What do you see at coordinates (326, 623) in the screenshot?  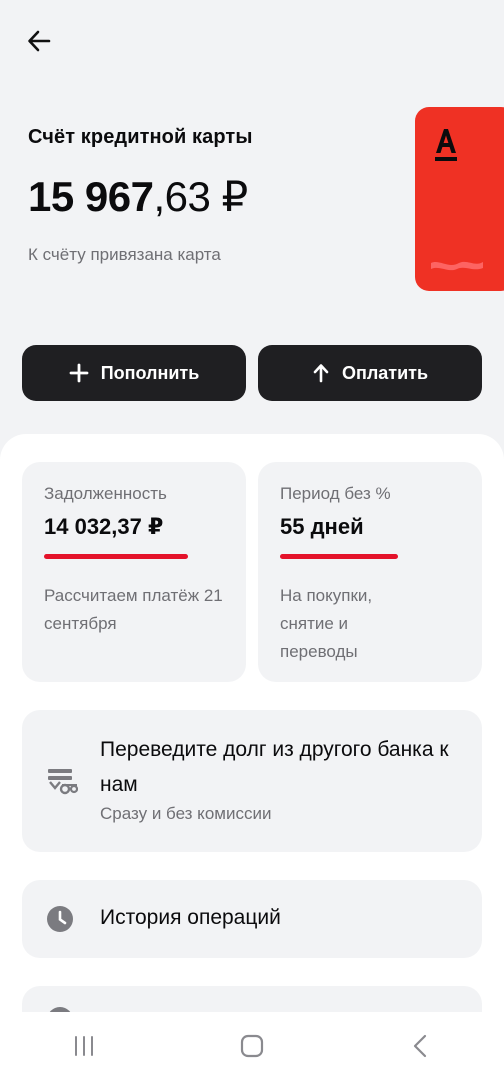 I see `grace-period-note: На покупки, снятие и переводы` at bounding box center [326, 623].